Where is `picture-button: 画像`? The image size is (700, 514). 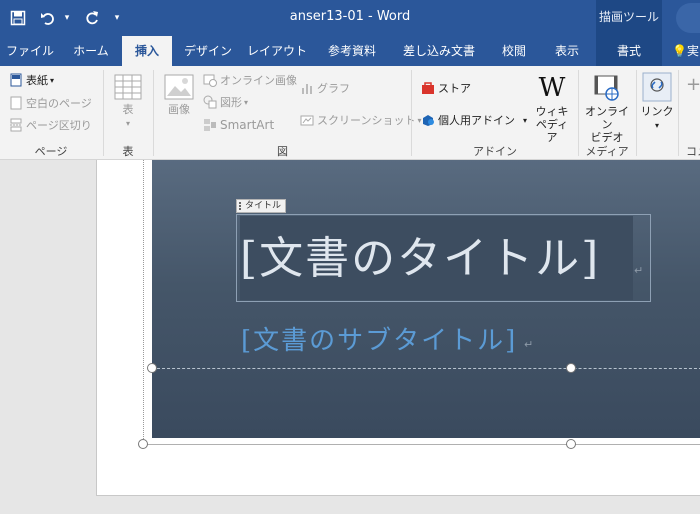 picture-button: 画像 is located at coordinates (179, 95).